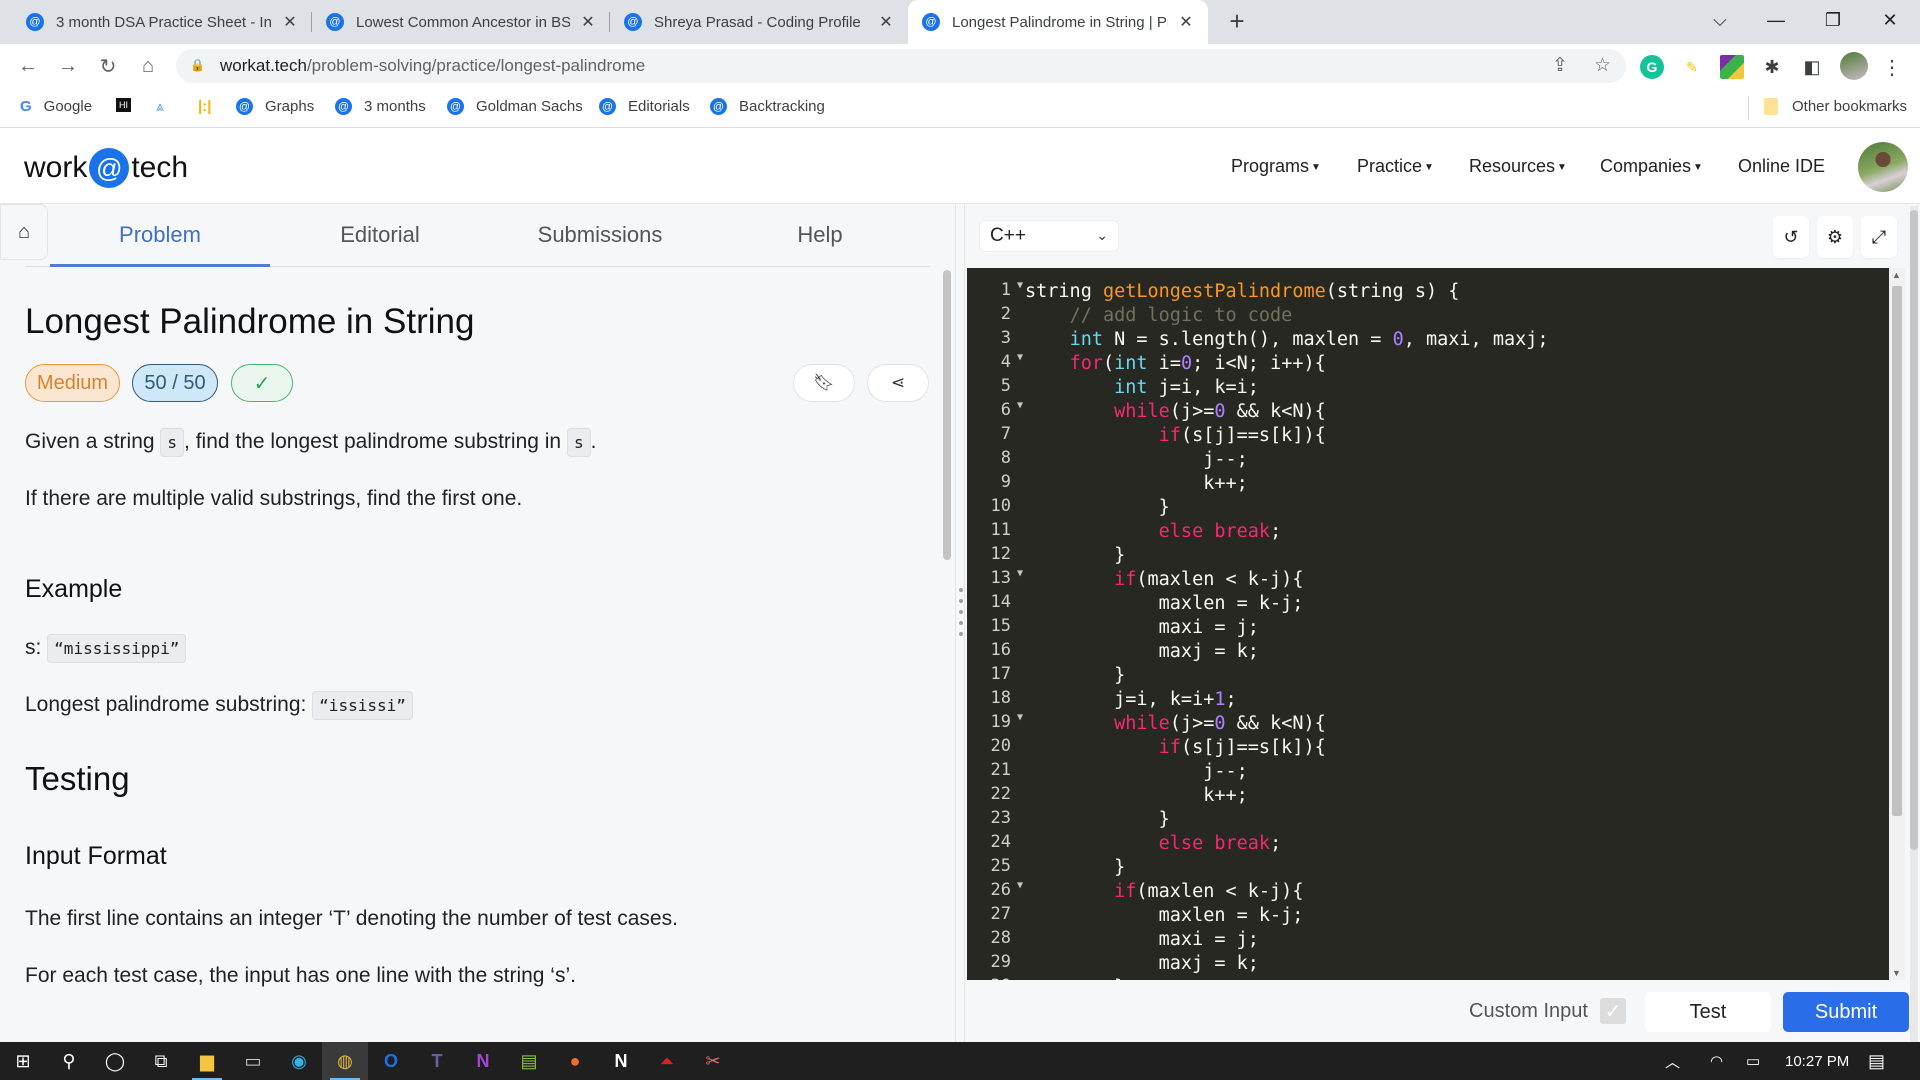 The height and width of the screenshot is (1080, 1920). Describe the element at coordinates (148, 66) in the screenshot. I see `home-button: ⌂` at that location.